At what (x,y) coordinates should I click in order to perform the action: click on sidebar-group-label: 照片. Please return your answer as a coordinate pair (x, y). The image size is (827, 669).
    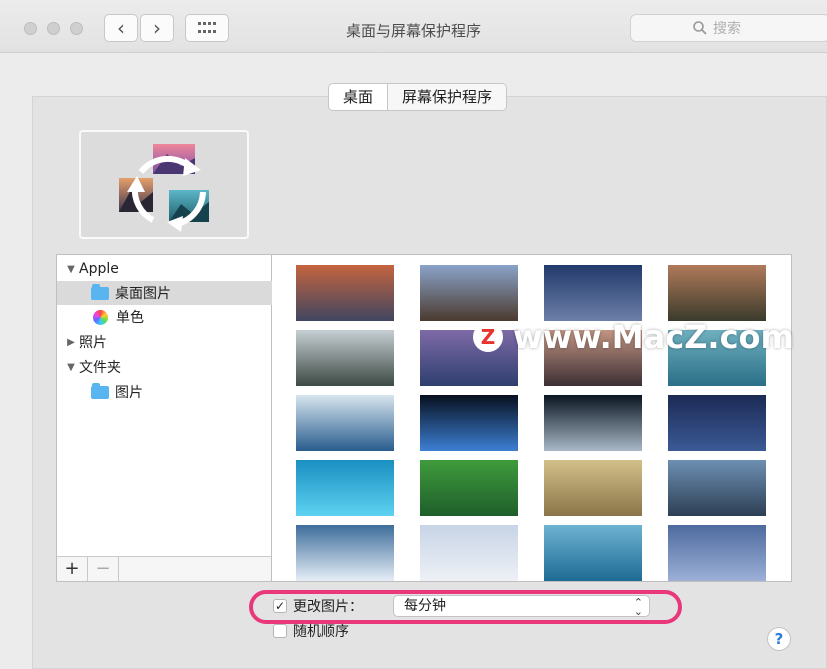
    Looking at the image, I should click on (93, 343).